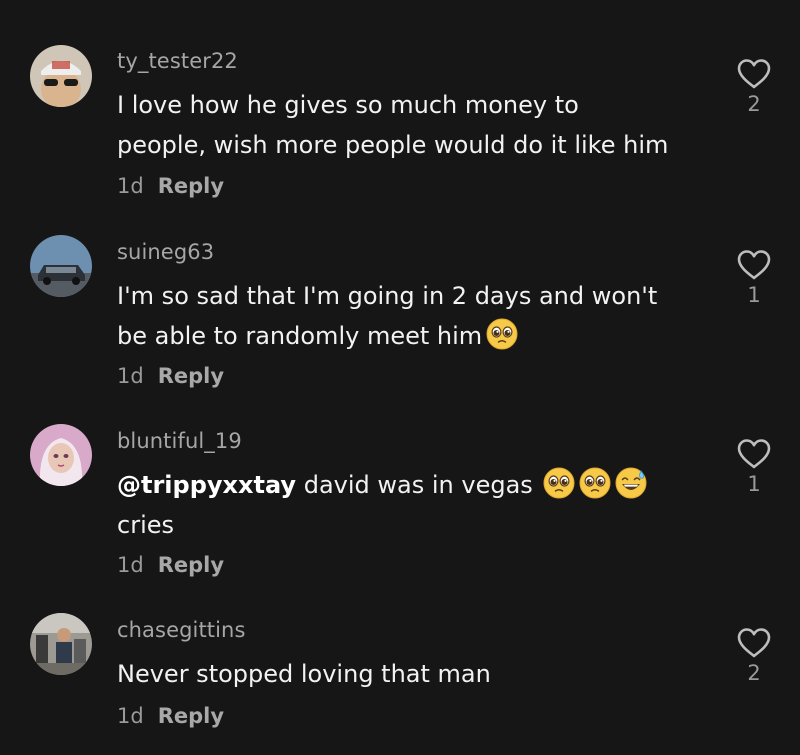 The image size is (800, 755). Describe the element at coordinates (304, 674) in the screenshot. I see `comment-line: Never stopped loving that man` at that location.